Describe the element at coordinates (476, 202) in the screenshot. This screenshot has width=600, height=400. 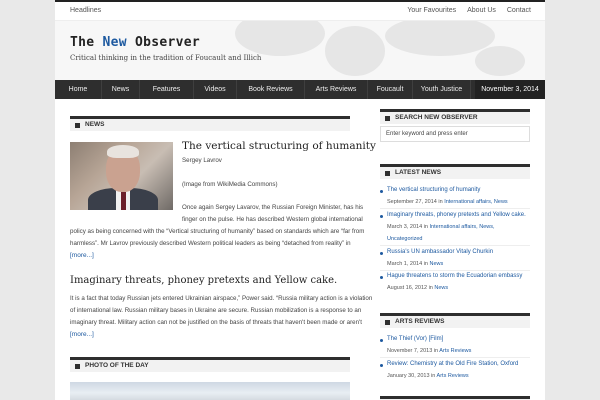
I see `category-link: International affairs, News` at that location.